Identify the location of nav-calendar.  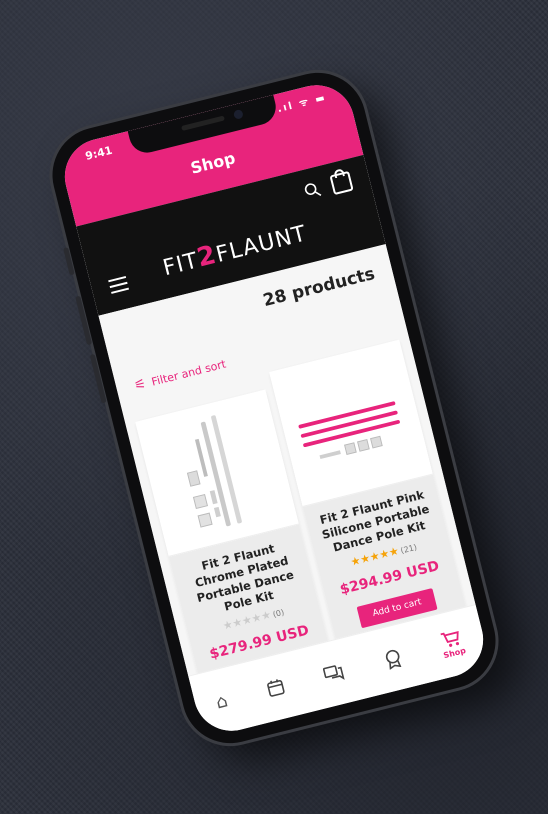
(276, 688).